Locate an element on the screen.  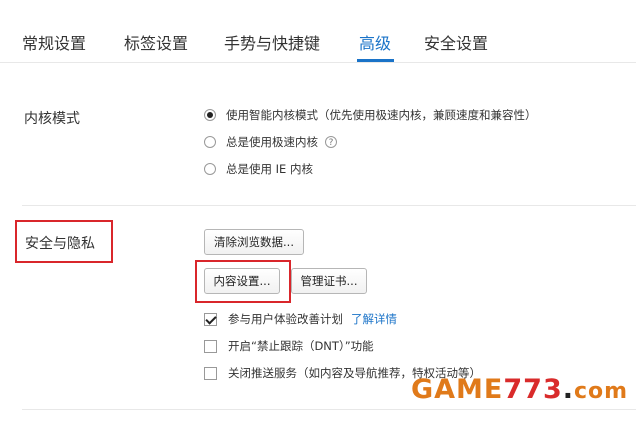
tab-advanced: 高级 is located at coordinates (375, 42).